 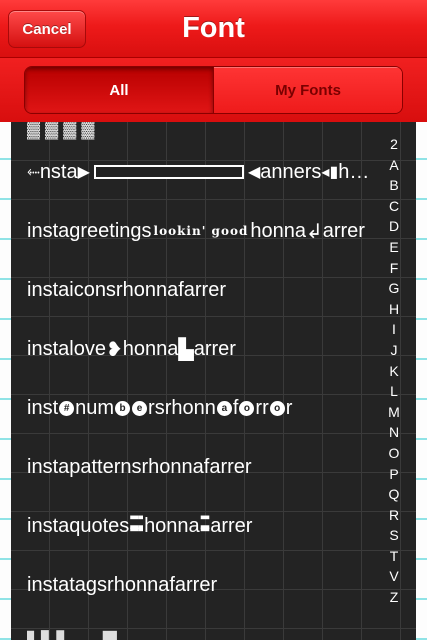 I want to click on nav-bar: Cancel Font, so click(x=213, y=29).